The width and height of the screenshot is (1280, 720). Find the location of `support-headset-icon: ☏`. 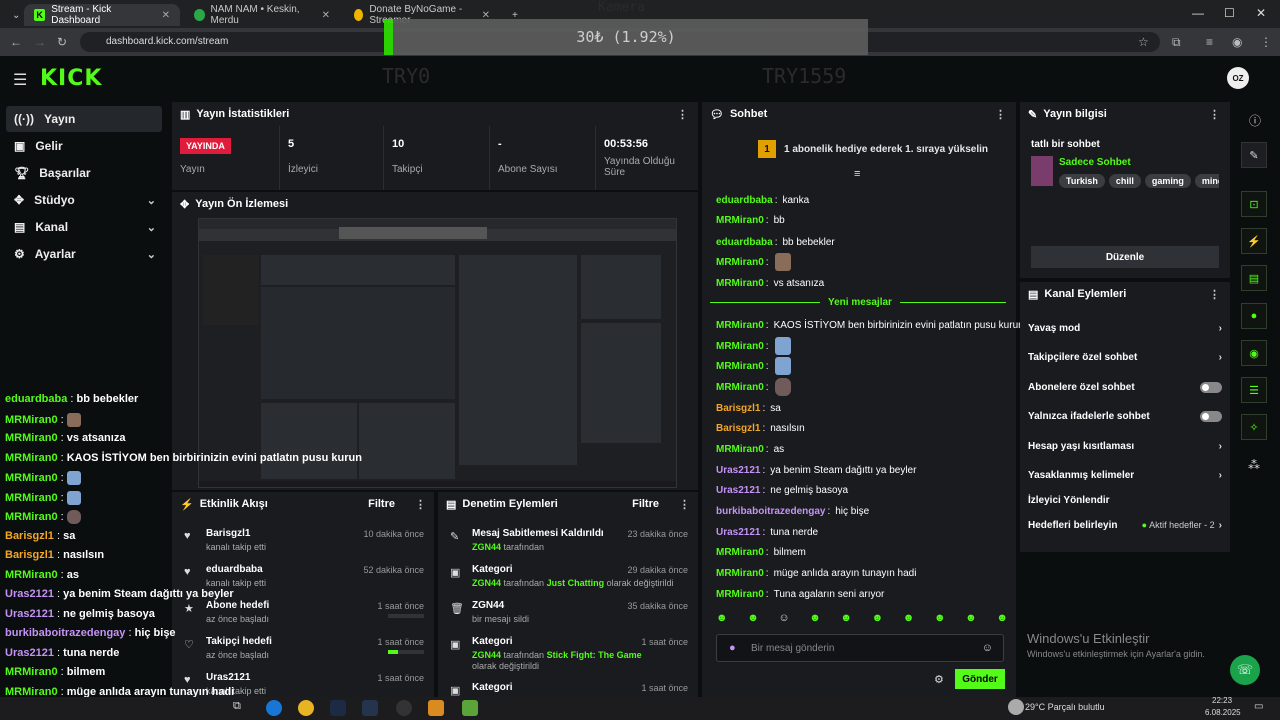

support-headset-icon: ☏ is located at coordinates (1245, 670).